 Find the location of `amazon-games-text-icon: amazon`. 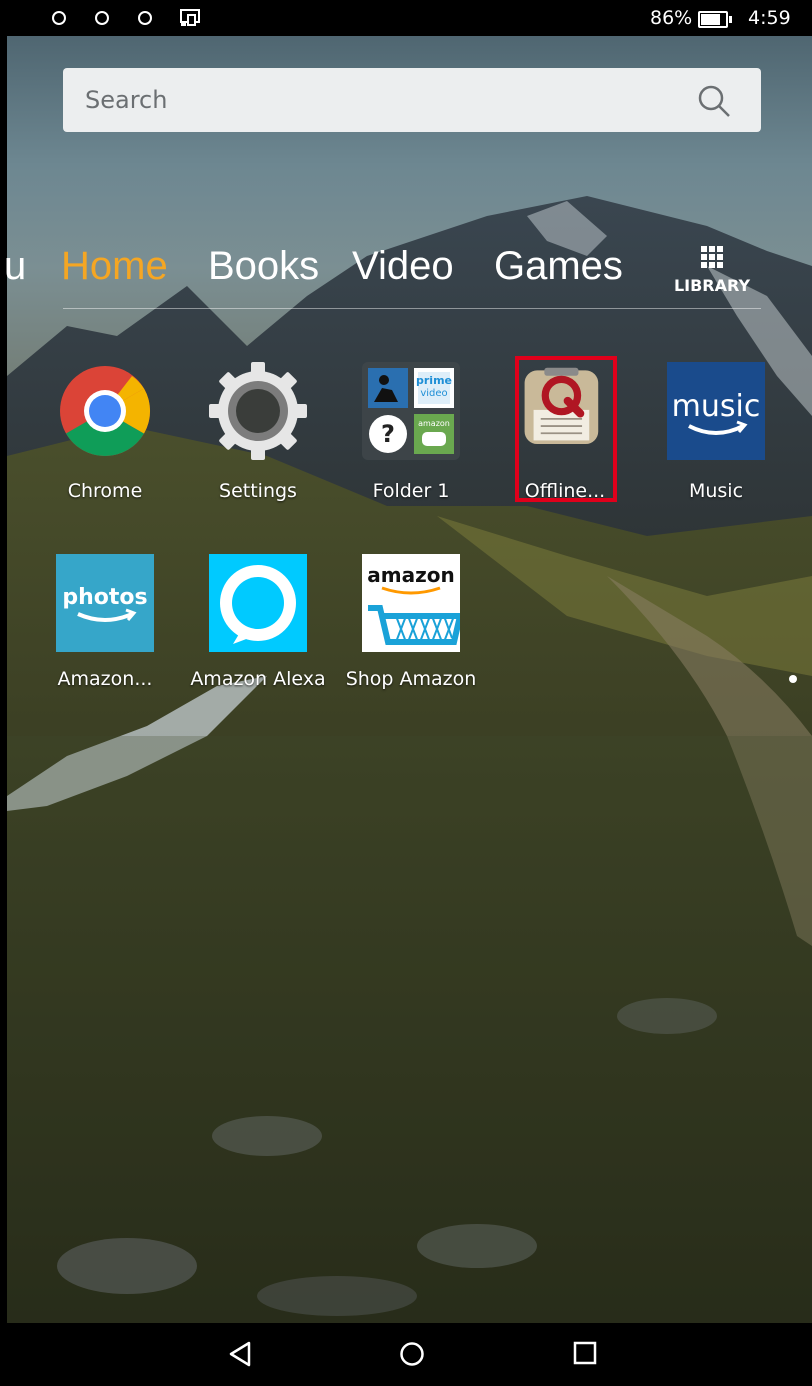

amazon-games-text-icon: amazon is located at coordinates (434, 423).